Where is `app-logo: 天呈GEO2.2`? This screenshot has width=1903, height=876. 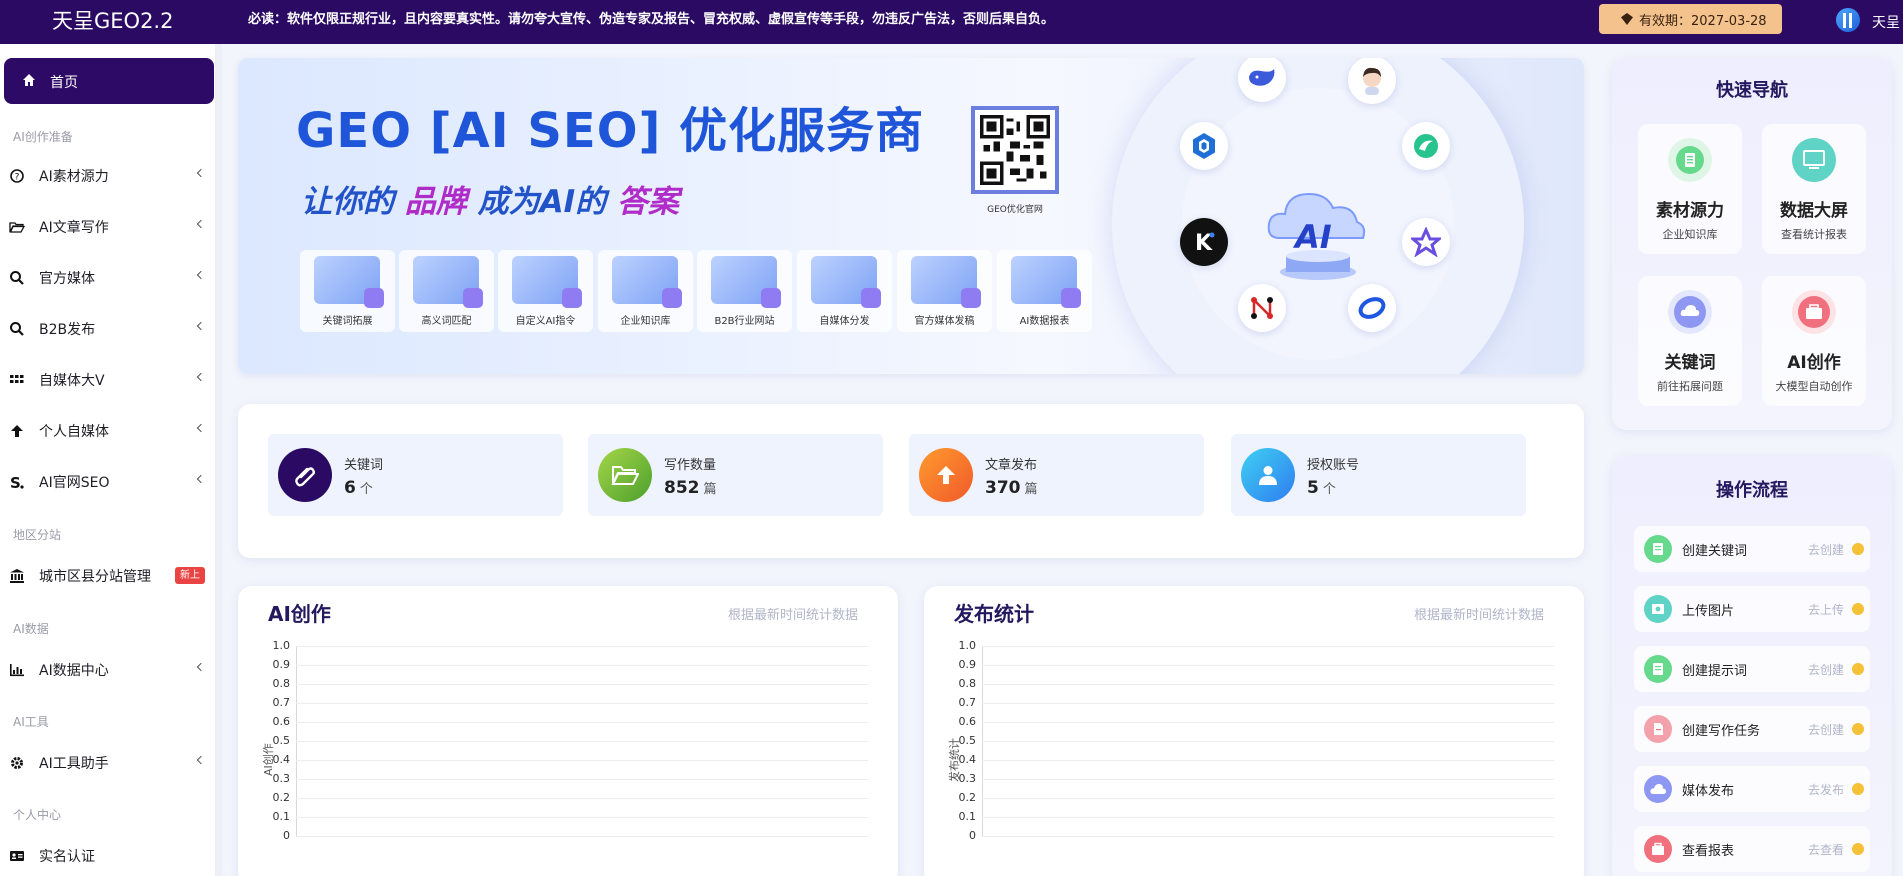 app-logo: 天呈GEO2.2 is located at coordinates (112, 21).